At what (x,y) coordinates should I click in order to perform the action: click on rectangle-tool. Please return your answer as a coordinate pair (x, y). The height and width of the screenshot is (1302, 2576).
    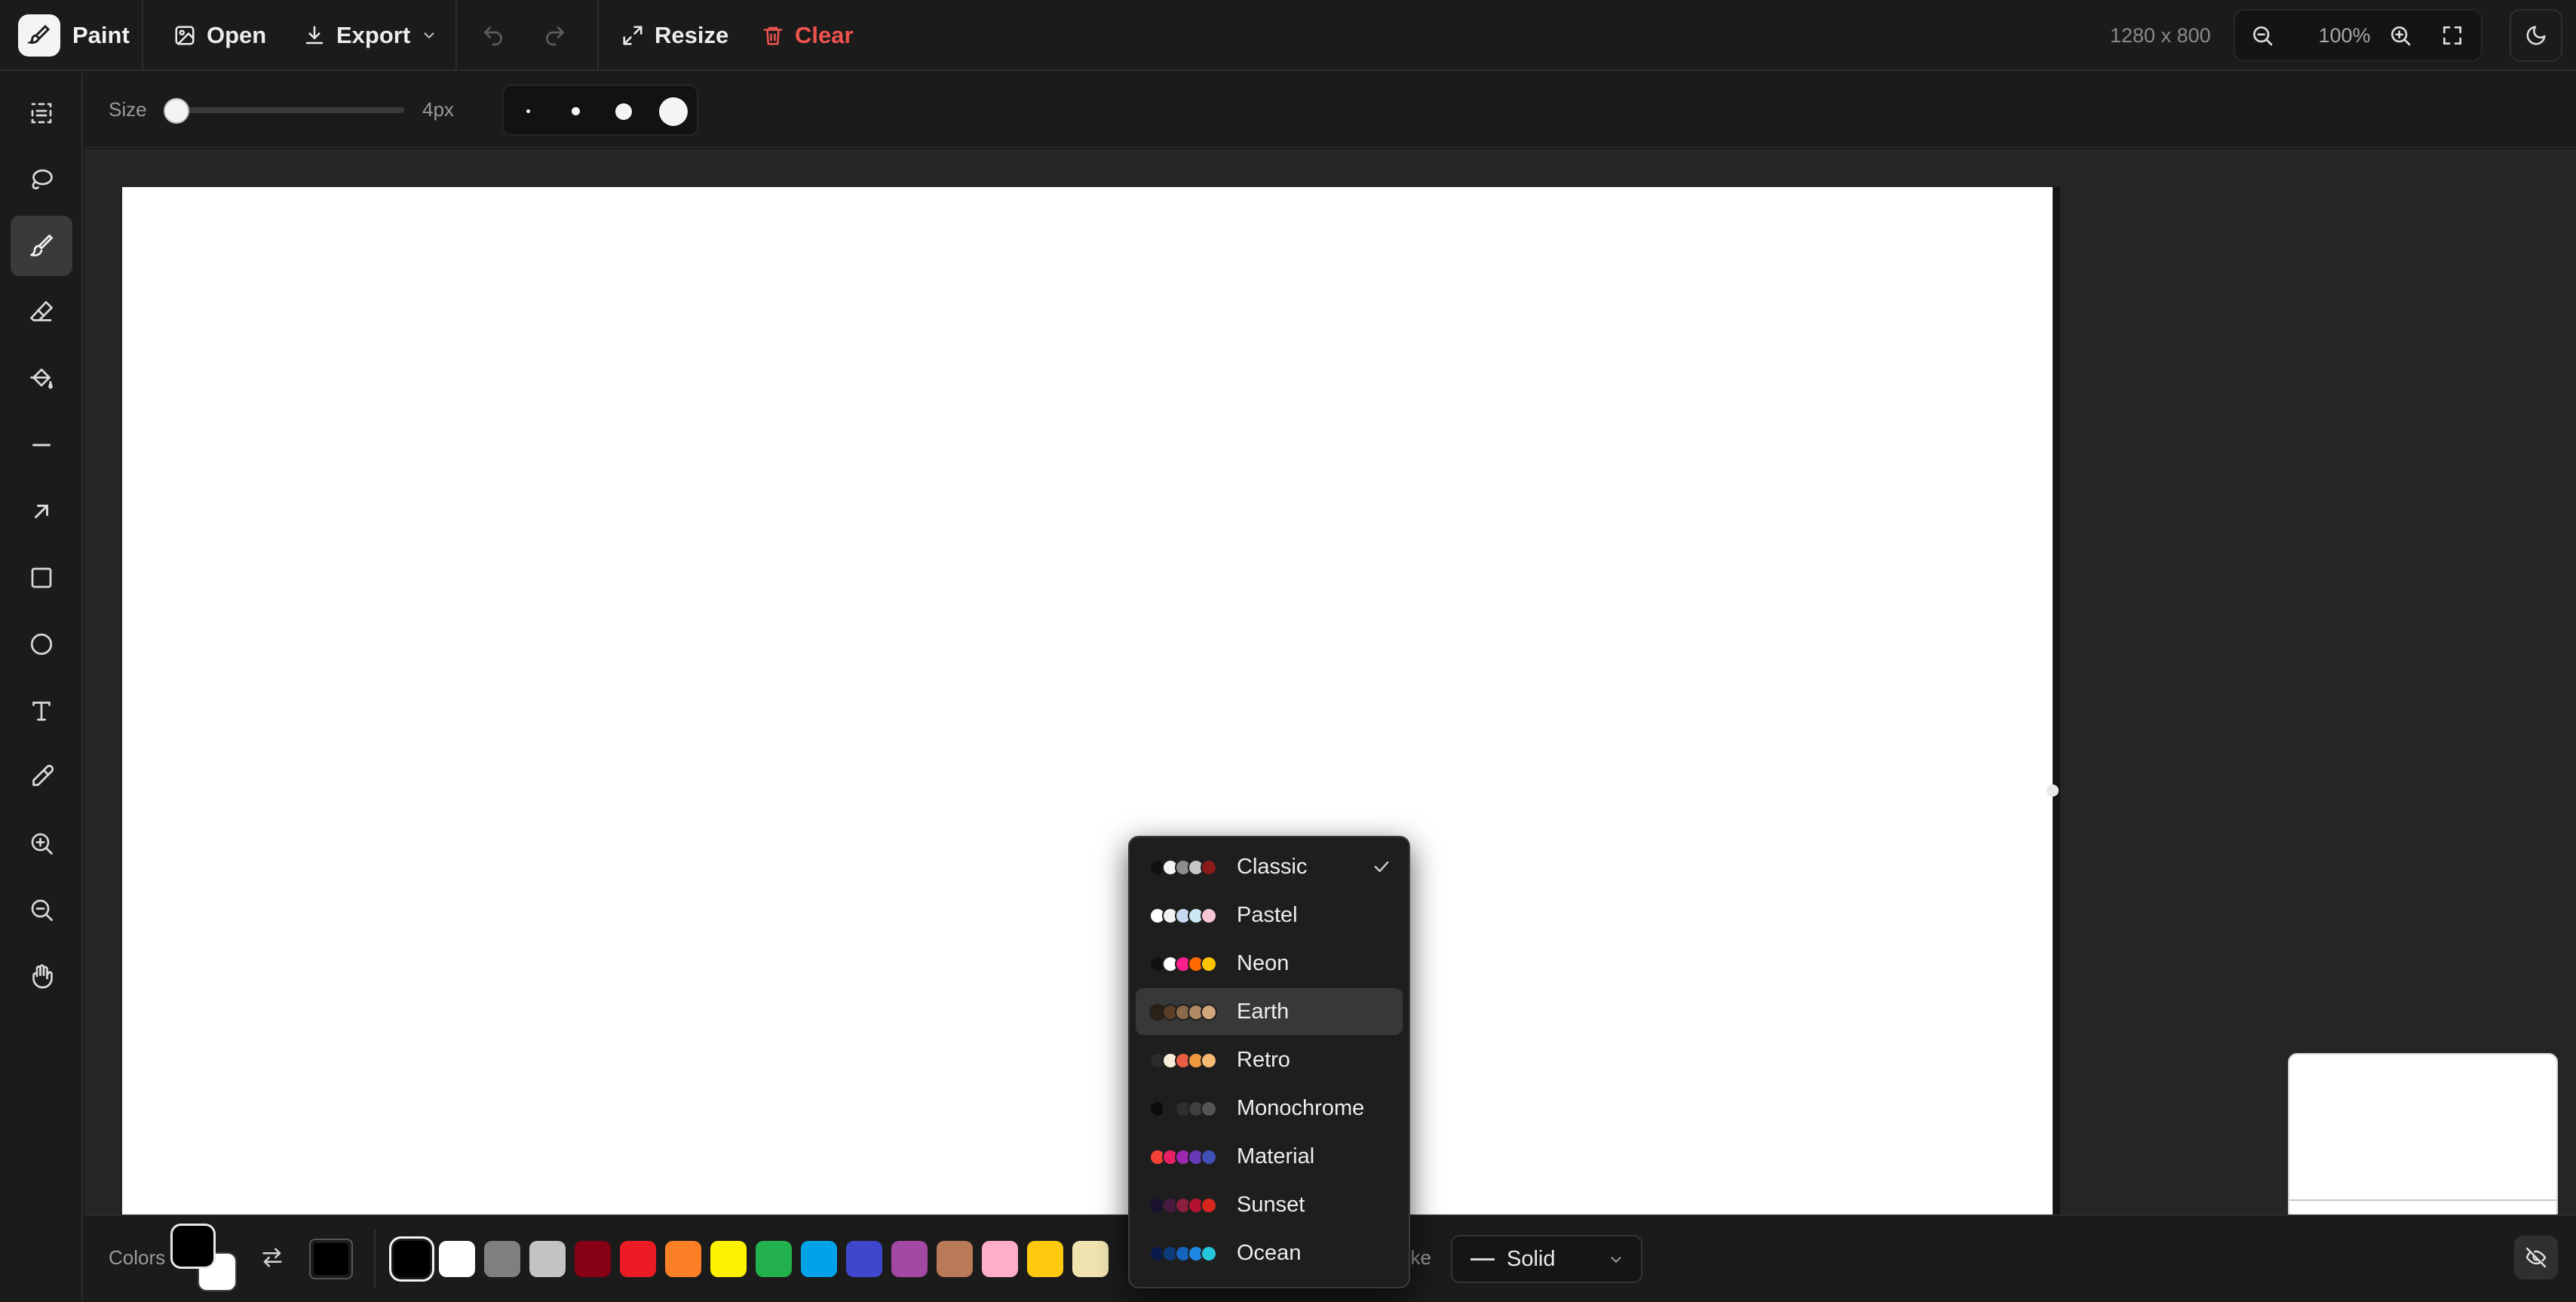
    Looking at the image, I should click on (41, 578).